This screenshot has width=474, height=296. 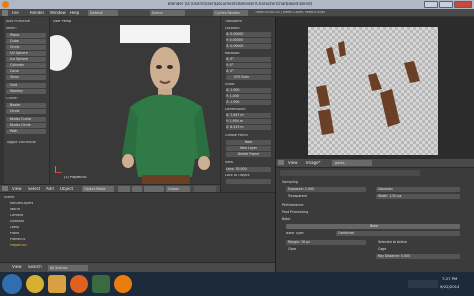 I want to click on image-menu-image: Image*, so click(x=313, y=163).